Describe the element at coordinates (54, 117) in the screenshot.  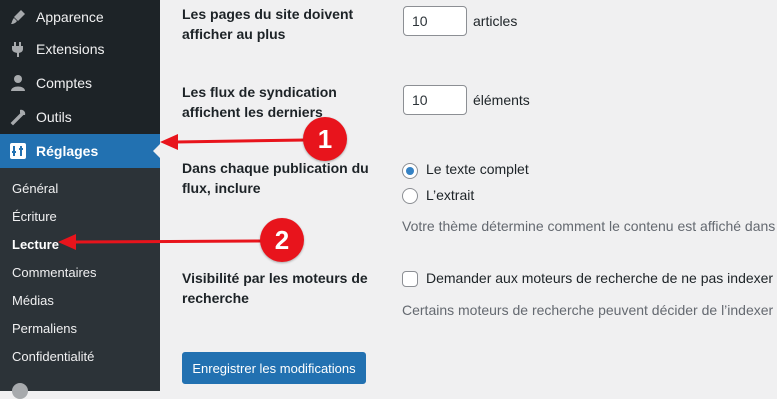
I see `sidebar-item-label: Outils` at that location.